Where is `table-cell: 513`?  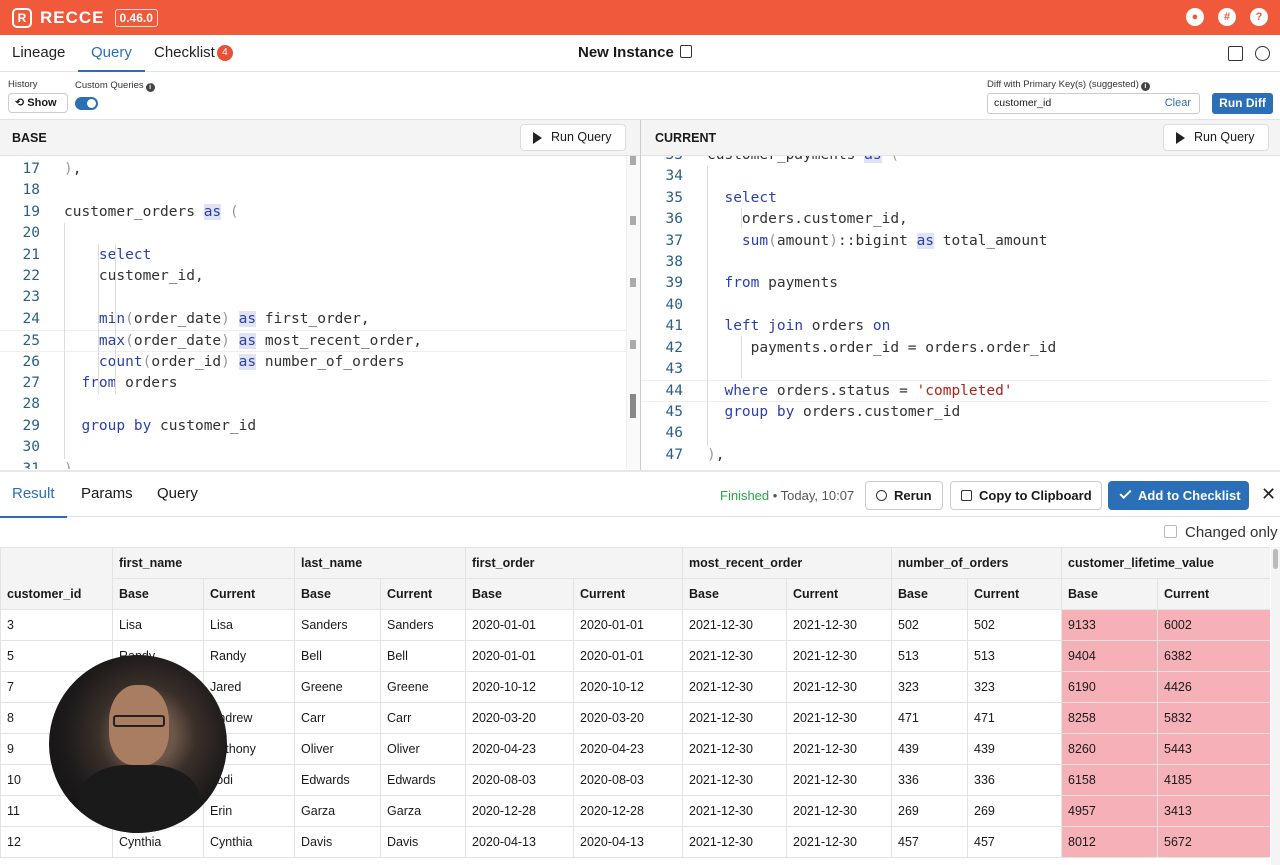 table-cell: 513 is located at coordinates (930, 656).